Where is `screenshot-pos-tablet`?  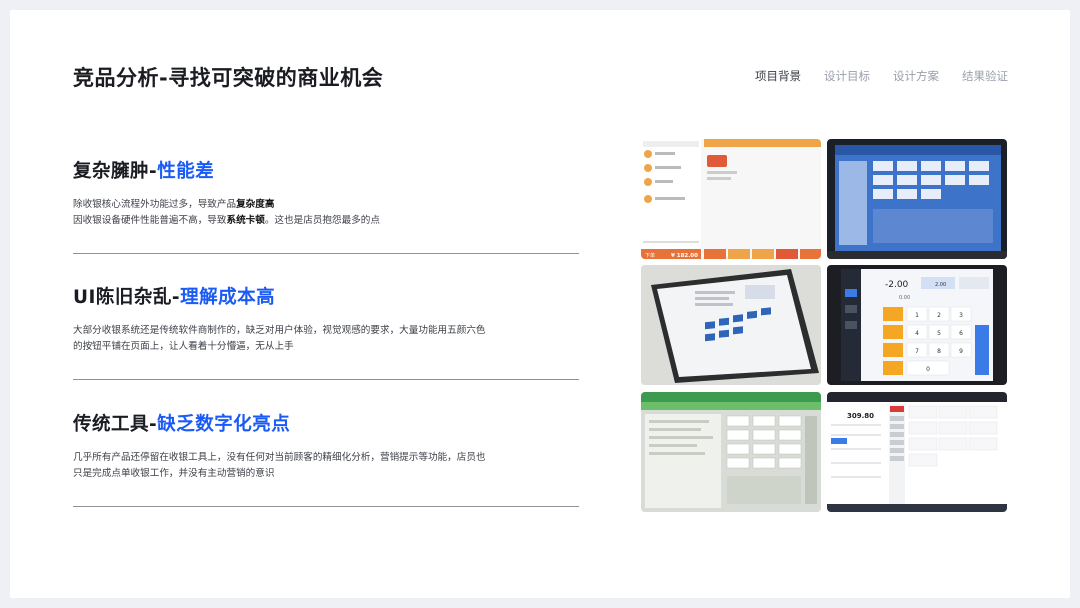 screenshot-pos-tablet is located at coordinates (917, 199).